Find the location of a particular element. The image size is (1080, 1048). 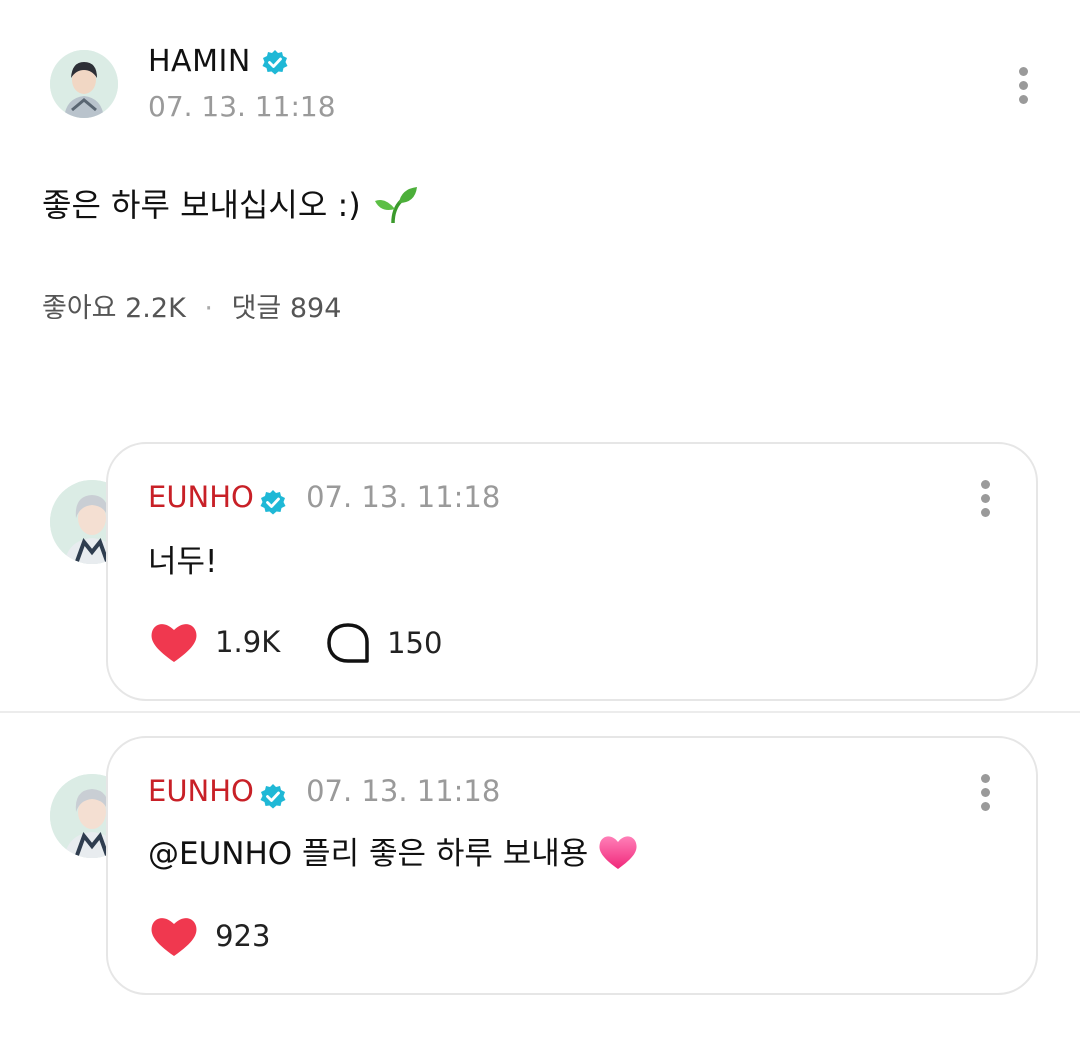

like-button: 923 is located at coordinates (210, 936).